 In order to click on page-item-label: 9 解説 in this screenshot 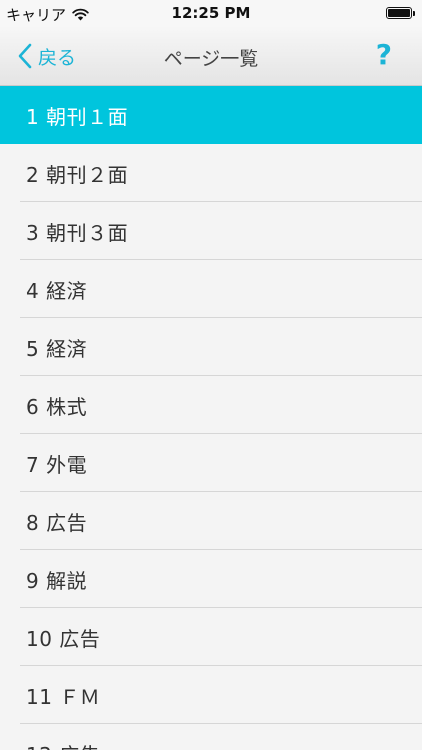, I will do `click(57, 580)`.